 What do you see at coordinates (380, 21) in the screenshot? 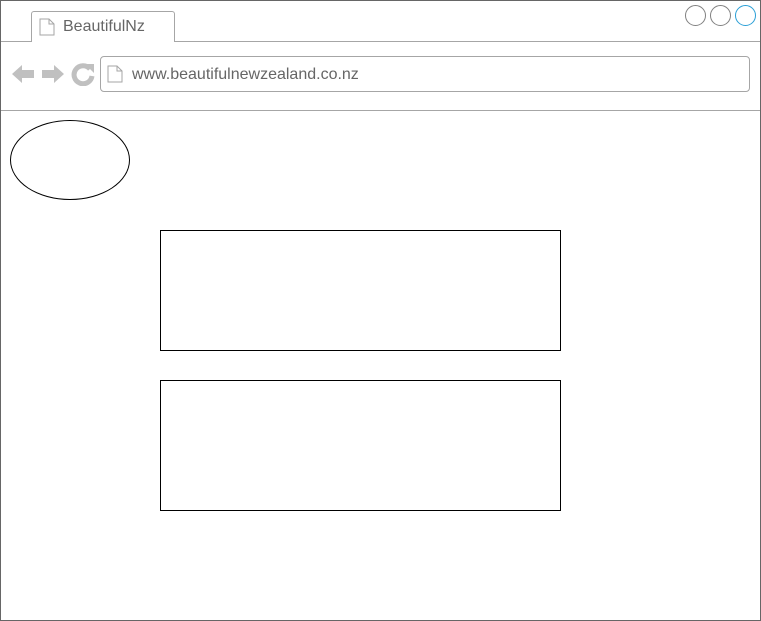
I see `tab-bar: BeautifulNz` at bounding box center [380, 21].